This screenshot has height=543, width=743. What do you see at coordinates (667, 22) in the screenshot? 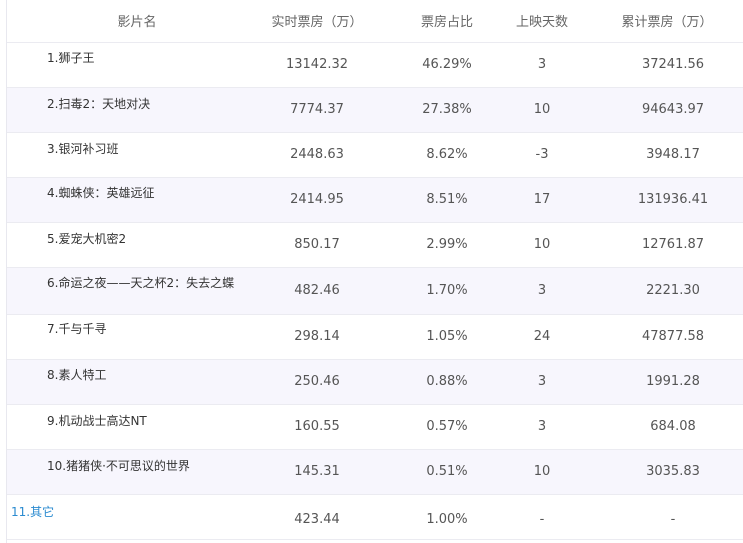
I see `header-total-box-office: 累计票房（万）` at bounding box center [667, 22].